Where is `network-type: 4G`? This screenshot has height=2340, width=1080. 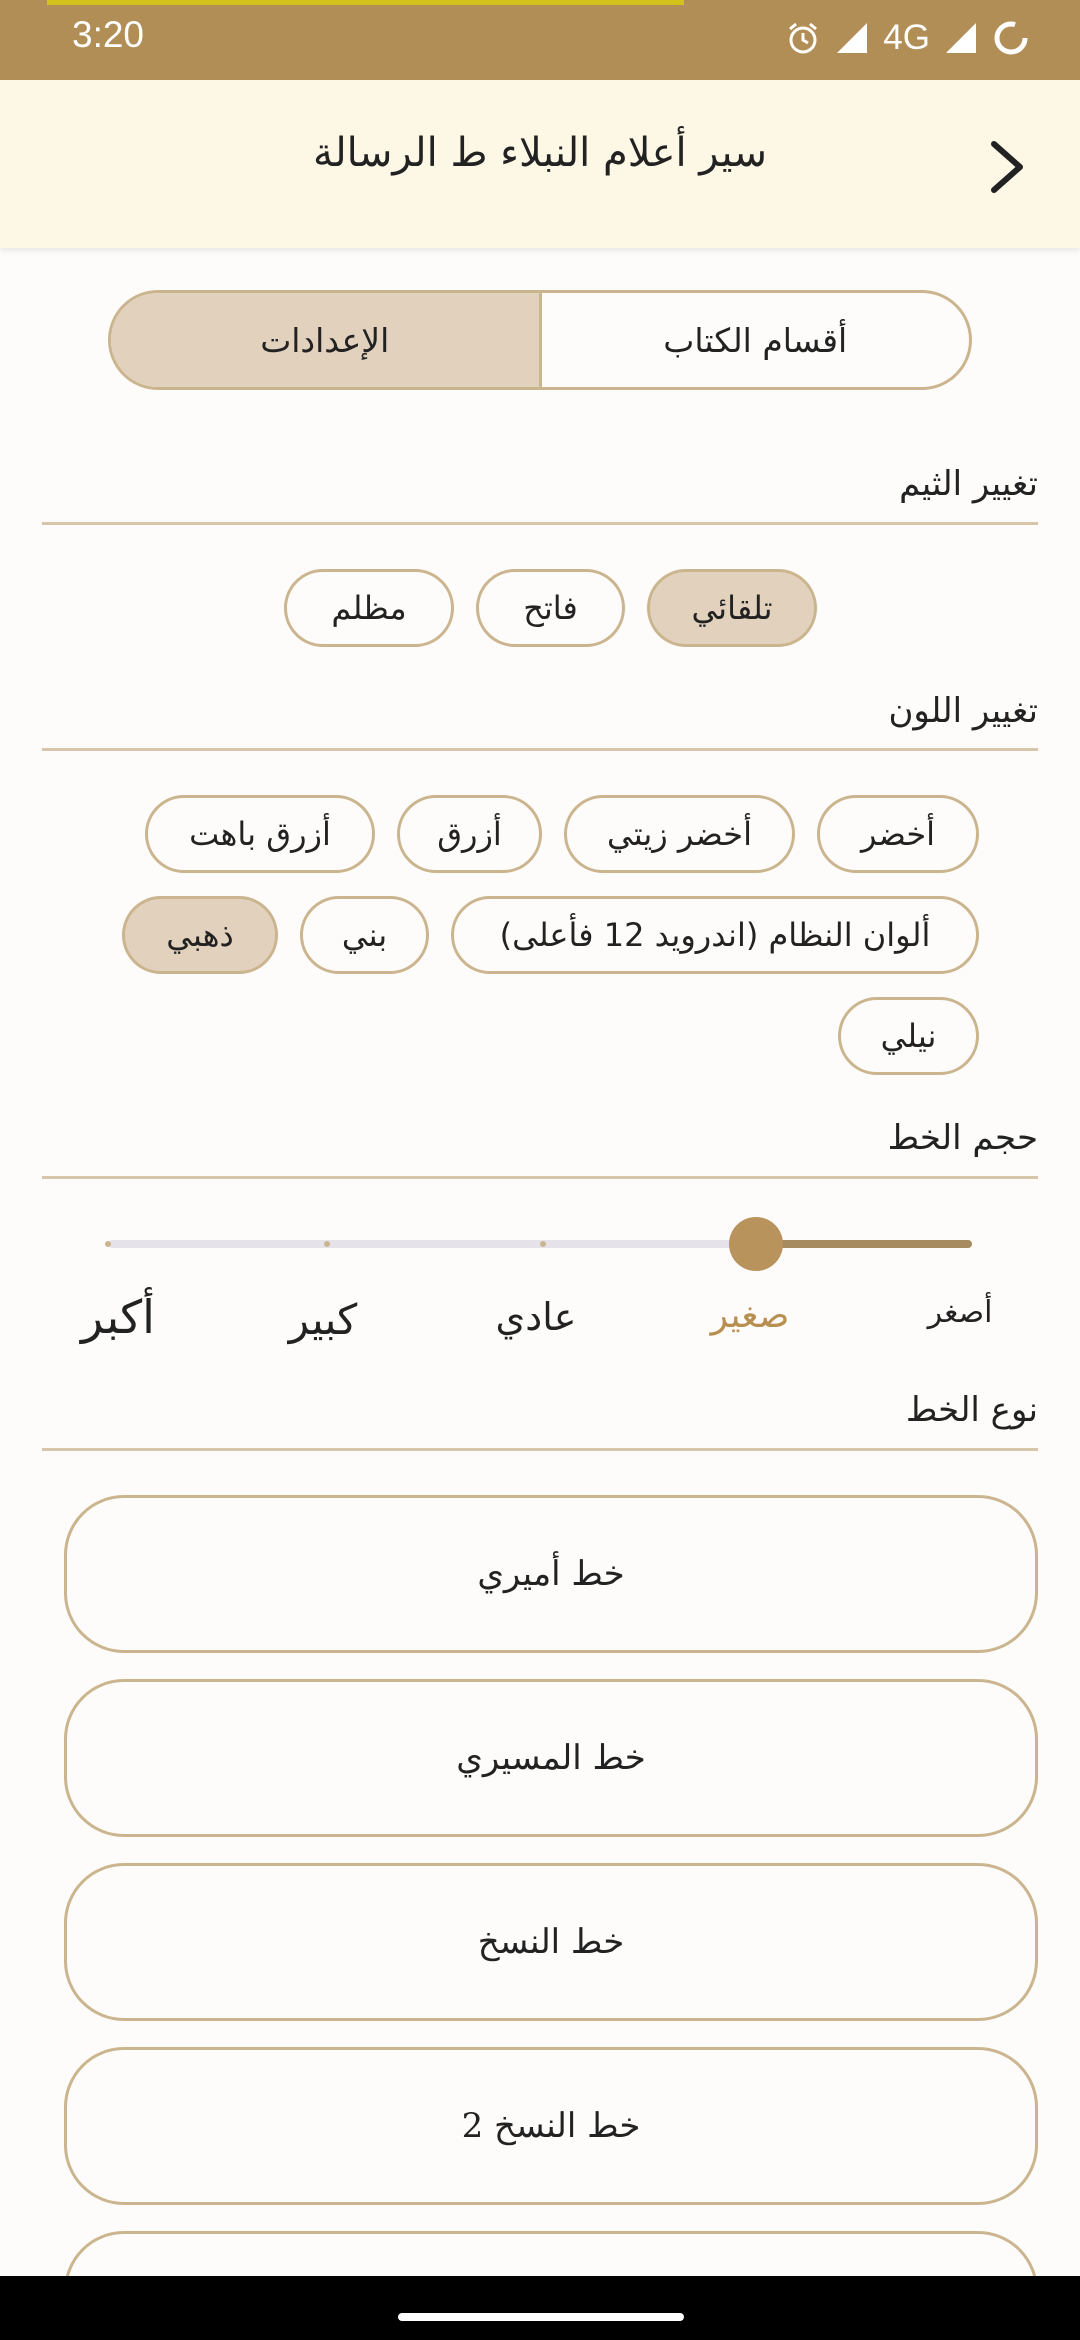 network-type: 4G is located at coordinates (906, 37).